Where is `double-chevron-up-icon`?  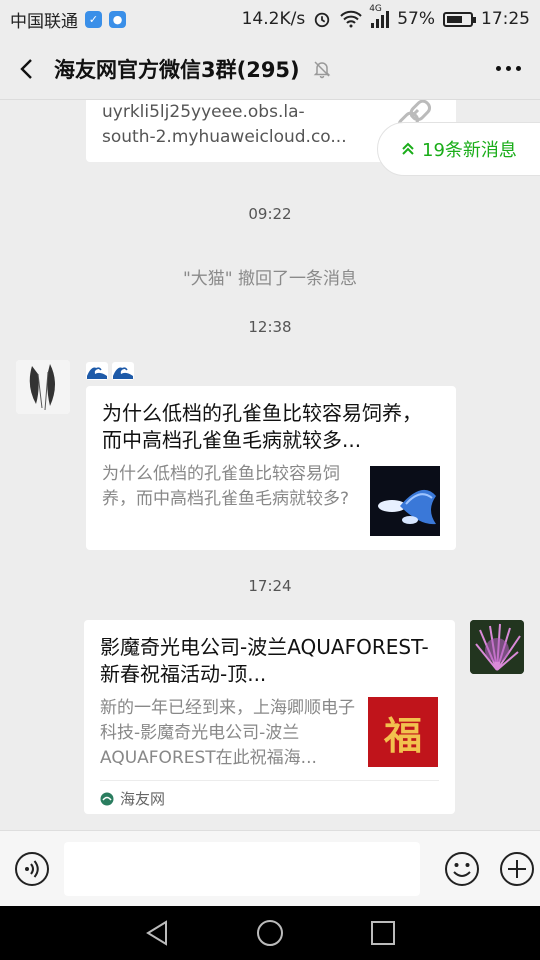 double-chevron-up-icon is located at coordinates (408, 148).